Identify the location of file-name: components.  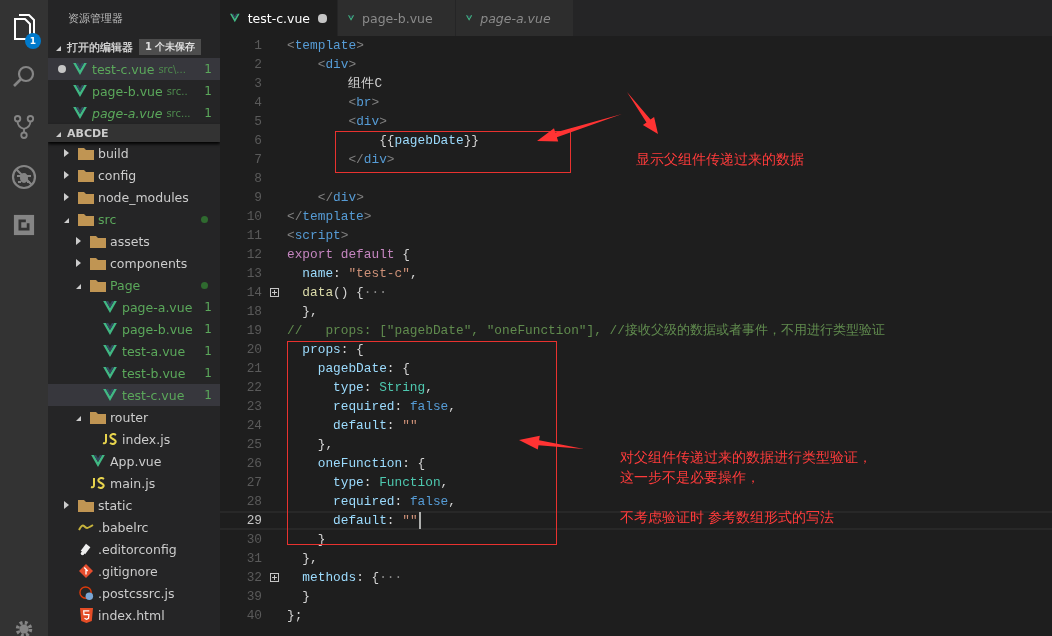
(165, 263).